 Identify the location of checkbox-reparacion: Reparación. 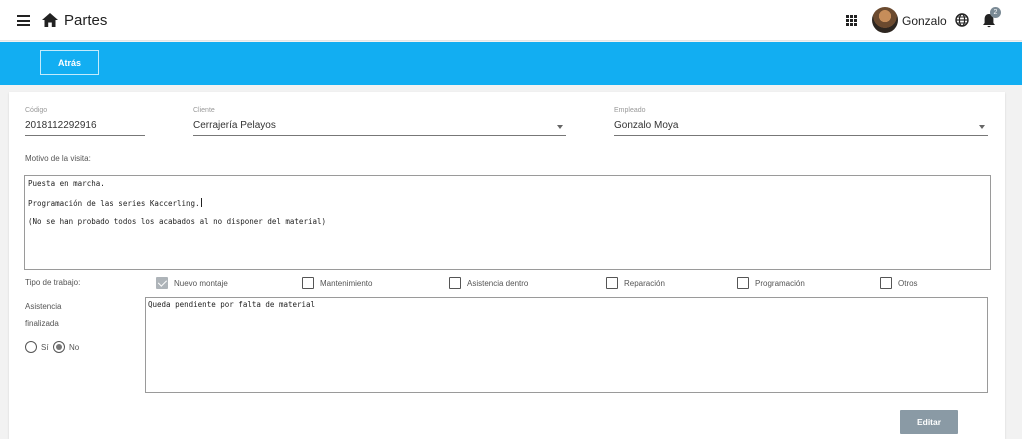
(635, 283).